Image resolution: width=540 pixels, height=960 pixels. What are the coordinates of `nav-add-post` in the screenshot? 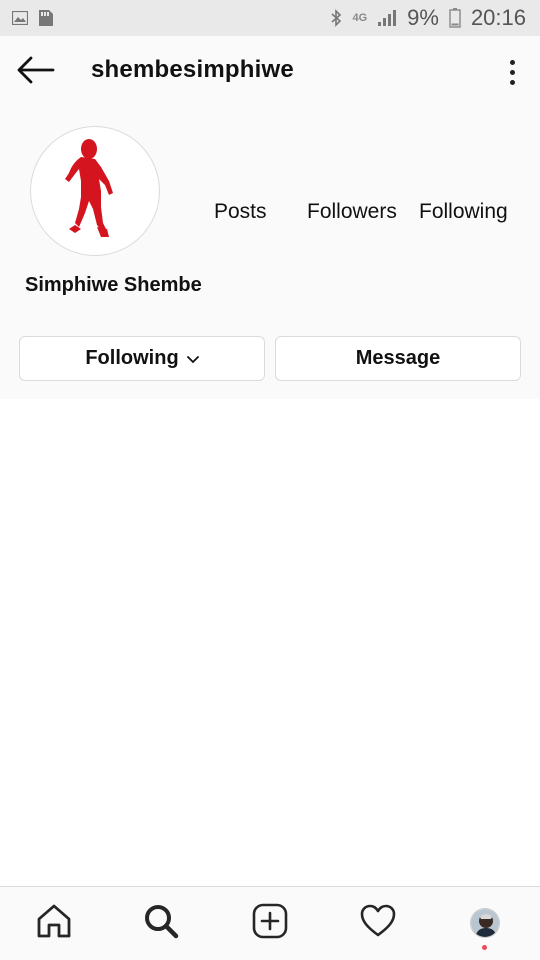 It's located at (270, 923).